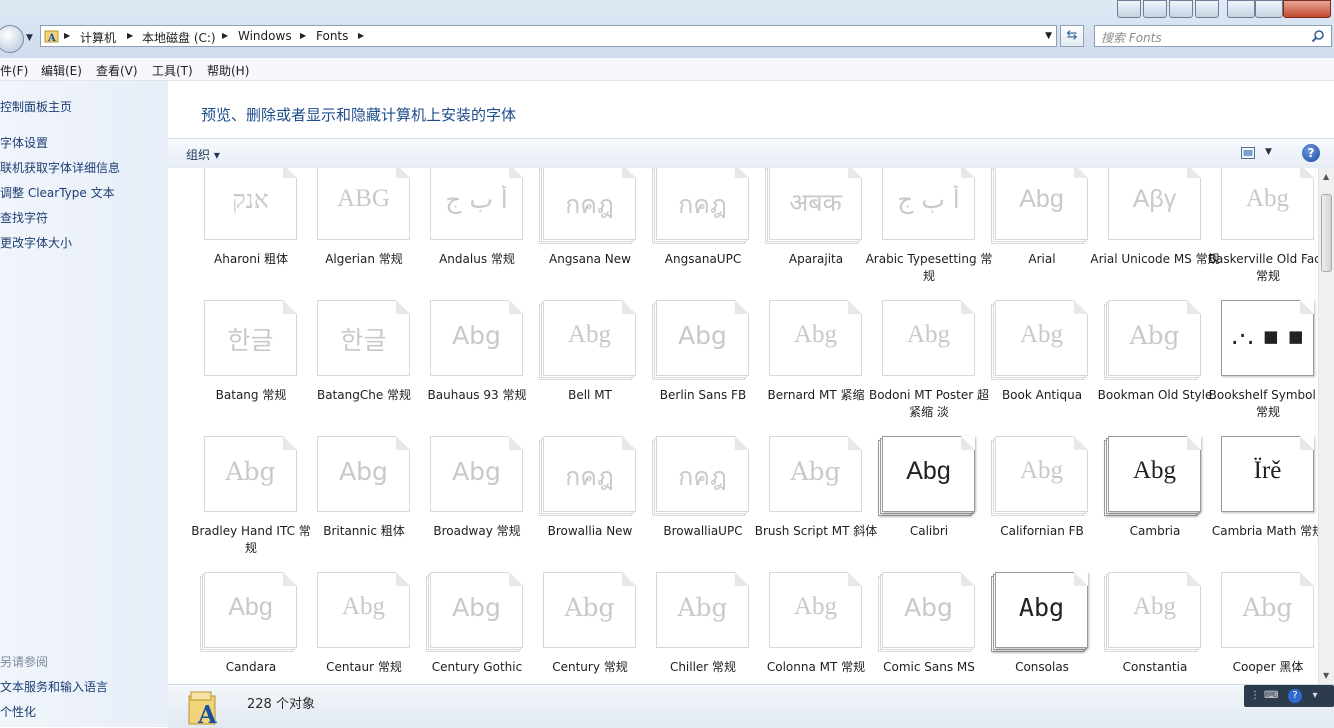 This screenshot has width=1334, height=728. I want to click on chevron-icon, so click(1129, 9).